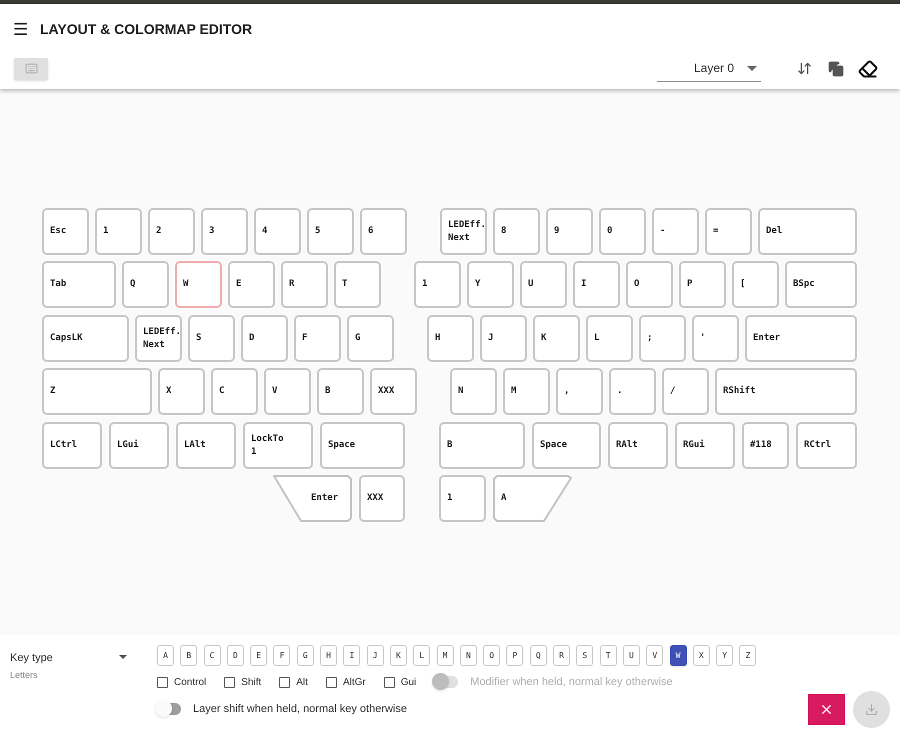  What do you see at coordinates (65, 231) in the screenshot?
I see `keyboard-key: Esc` at bounding box center [65, 231].